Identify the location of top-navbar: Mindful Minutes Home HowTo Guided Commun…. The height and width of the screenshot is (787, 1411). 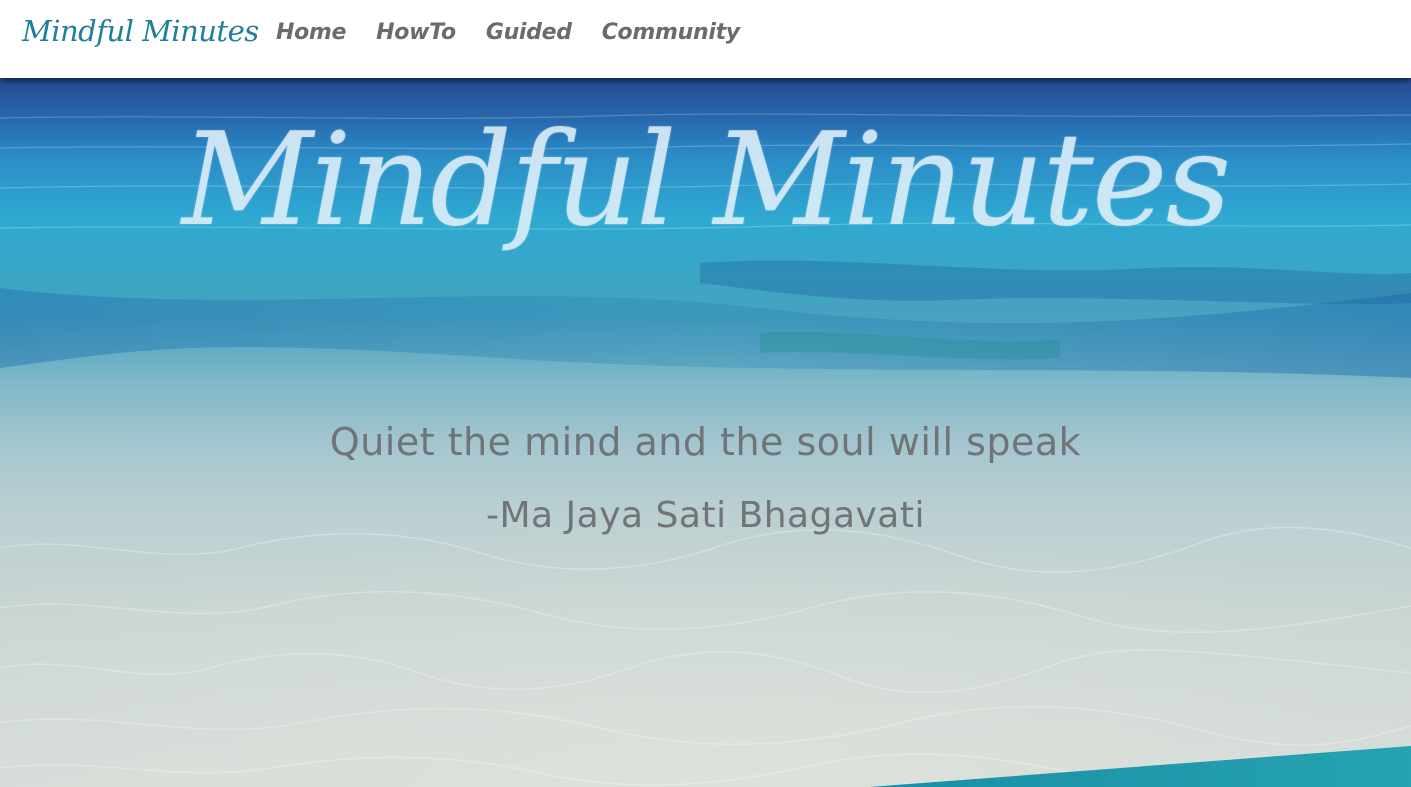
(705, 39).